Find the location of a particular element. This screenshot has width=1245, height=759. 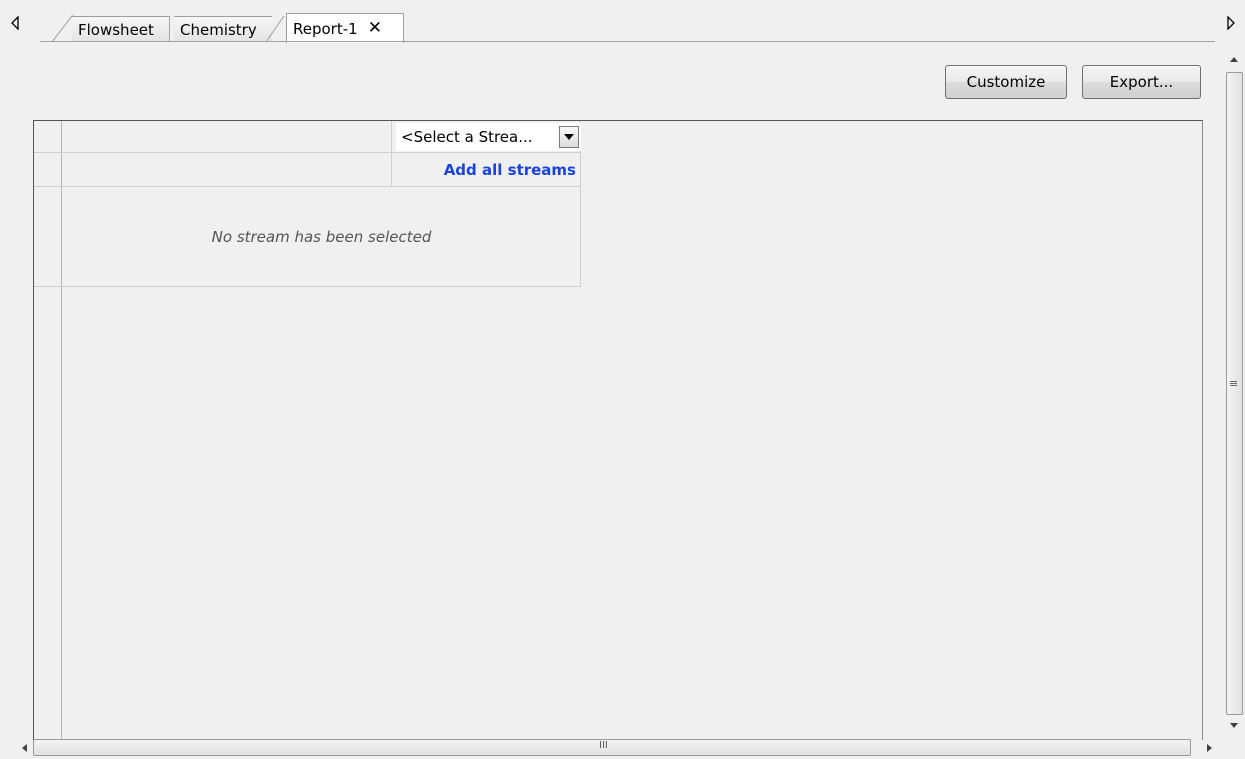

tab-report-1-label: Report-1 is located at coordinates (325, 28).